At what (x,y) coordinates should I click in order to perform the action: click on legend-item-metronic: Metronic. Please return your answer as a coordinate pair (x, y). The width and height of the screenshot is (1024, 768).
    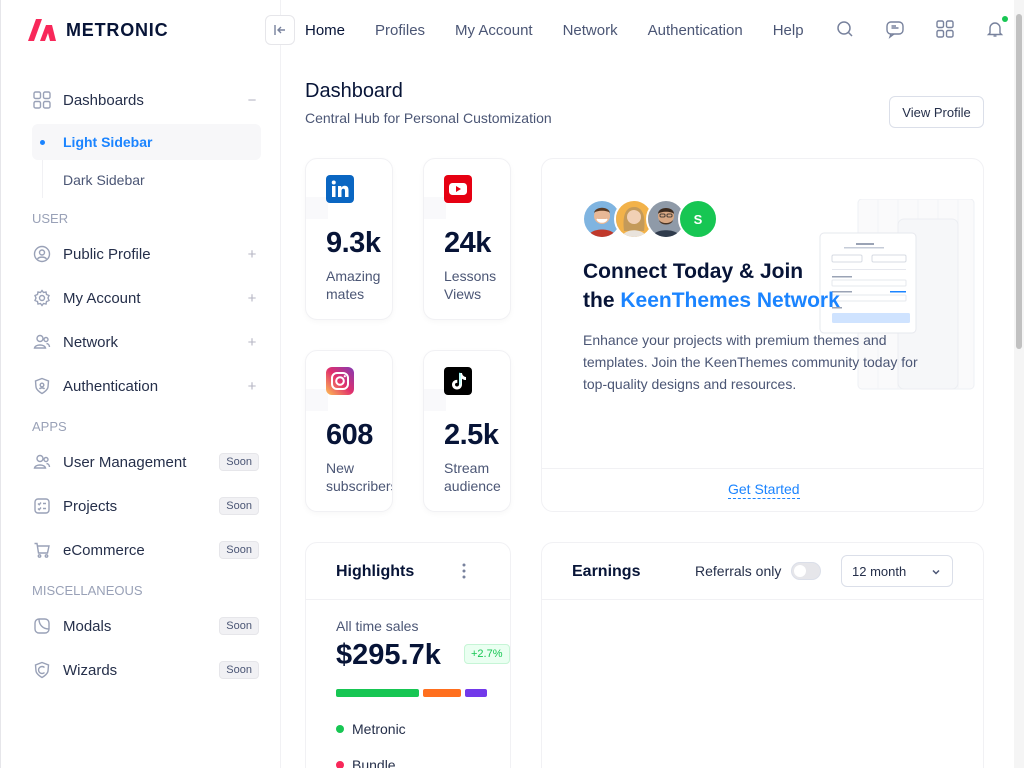
    Looking at the image, I should click on (371, 729).